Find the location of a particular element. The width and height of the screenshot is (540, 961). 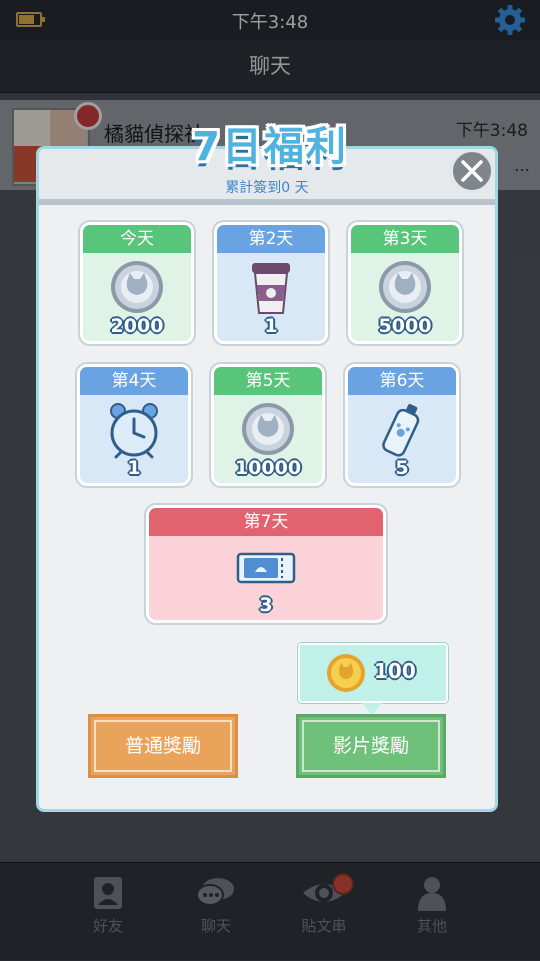

reward-card-day-3: 第3天 5000 is located at coordinates (405, 283).